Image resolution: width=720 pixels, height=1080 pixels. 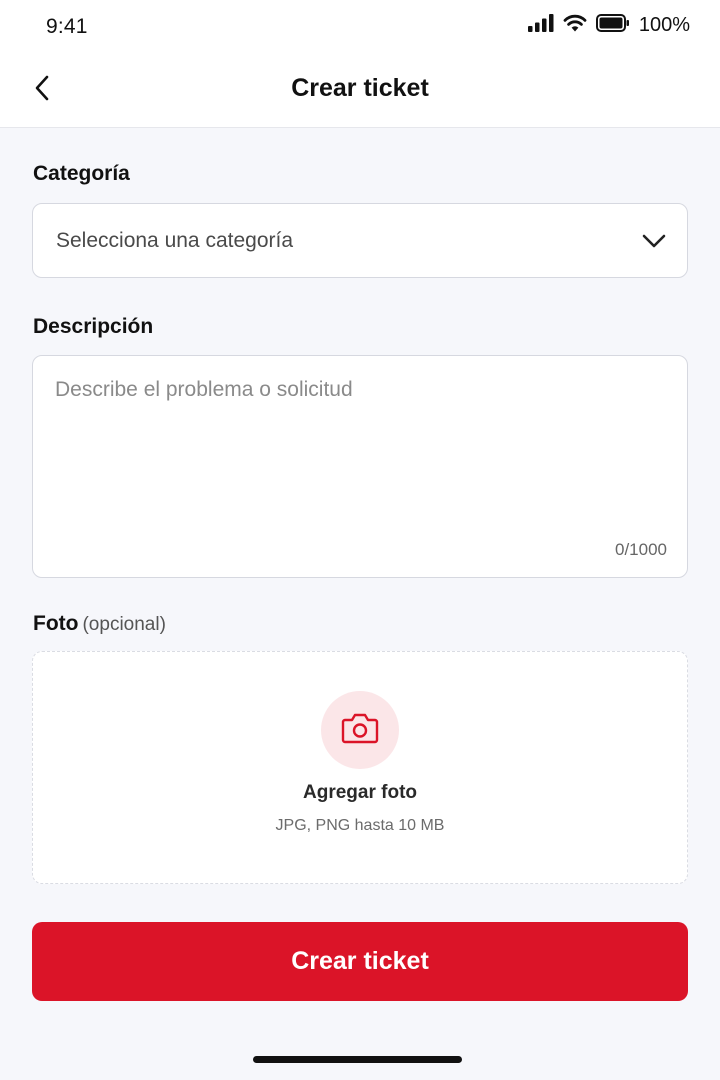 What do you see at coordinates (360, 453) in the screenshot?
I see `description-input` at bounding box center [360, 453].